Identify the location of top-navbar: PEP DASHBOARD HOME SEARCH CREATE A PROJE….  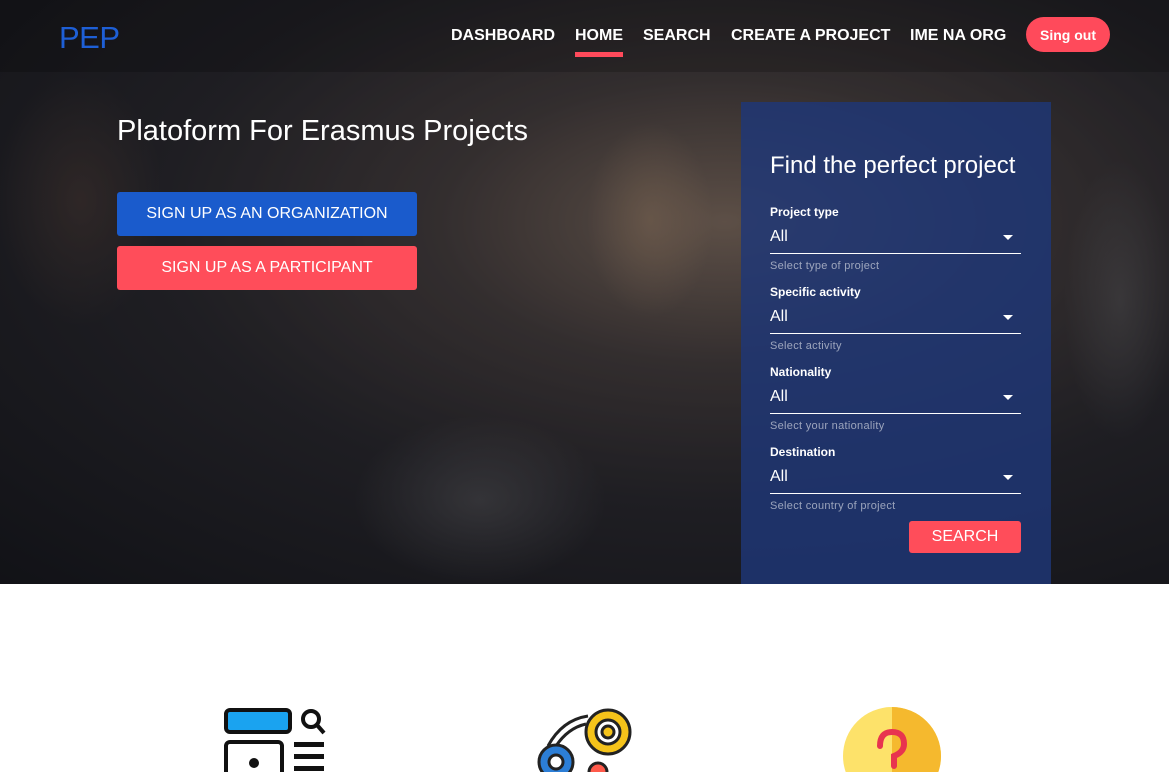
(584, 36).